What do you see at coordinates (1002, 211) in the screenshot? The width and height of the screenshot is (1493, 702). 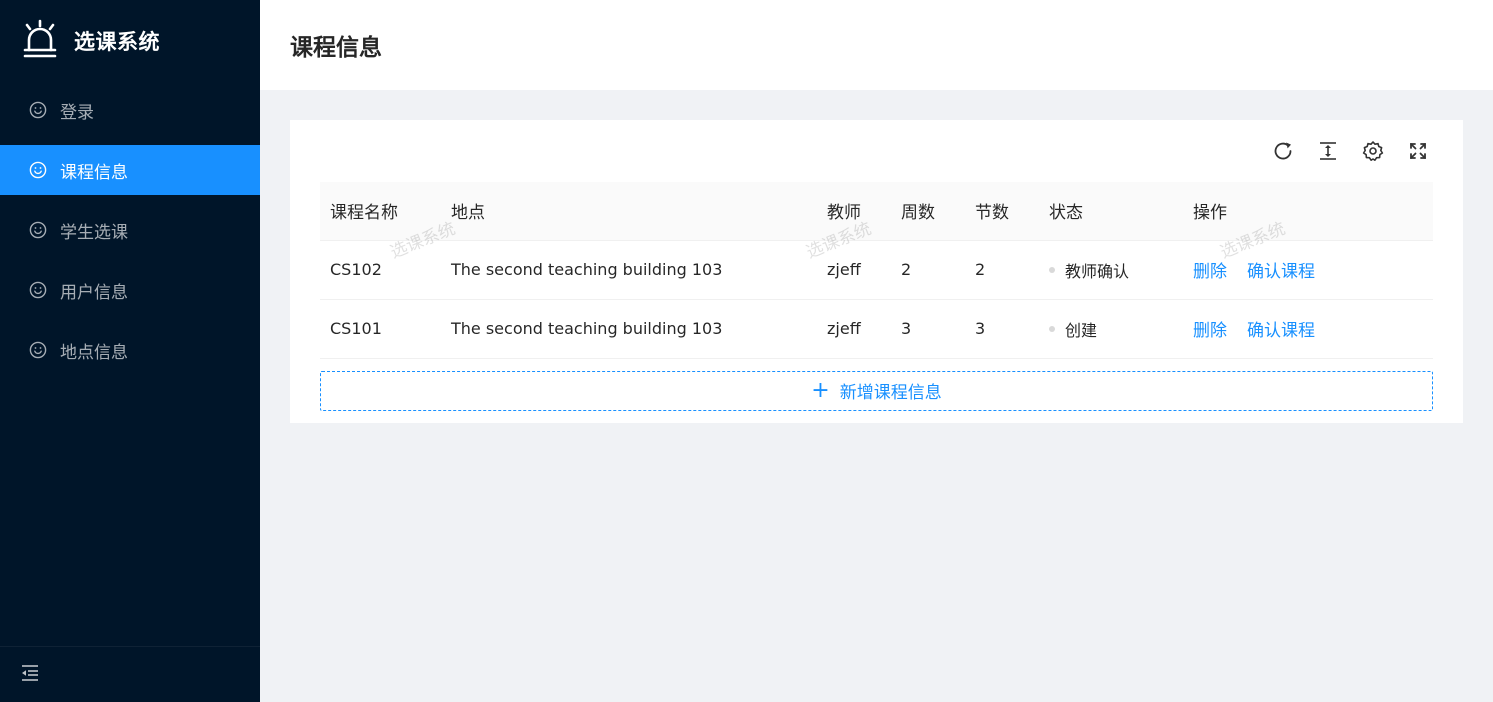 I see `column-header-sections: 节数` at bounding box center [1002, 211].